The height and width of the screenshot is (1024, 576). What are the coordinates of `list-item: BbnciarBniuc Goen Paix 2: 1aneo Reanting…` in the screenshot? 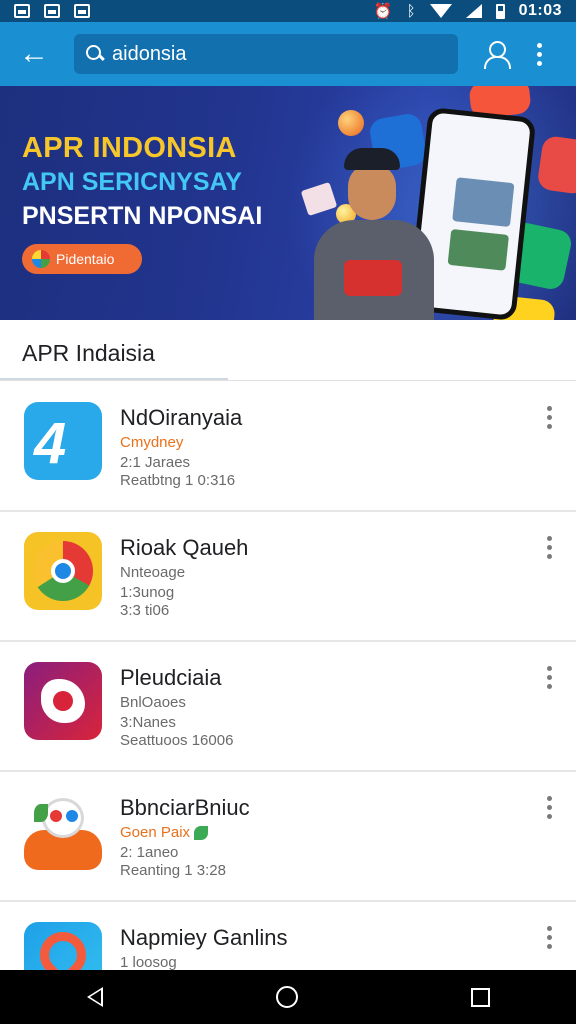 It's located at (288, 837).